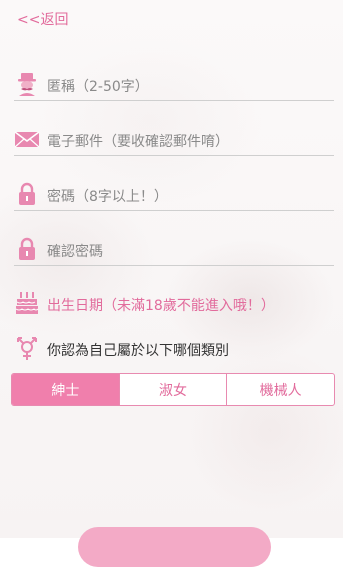 Image resolution: width=343 pixels, height=567 pixels. Describe the element at coordinates (187, 87) in the screenshot. I see `nickname-input` at that location.